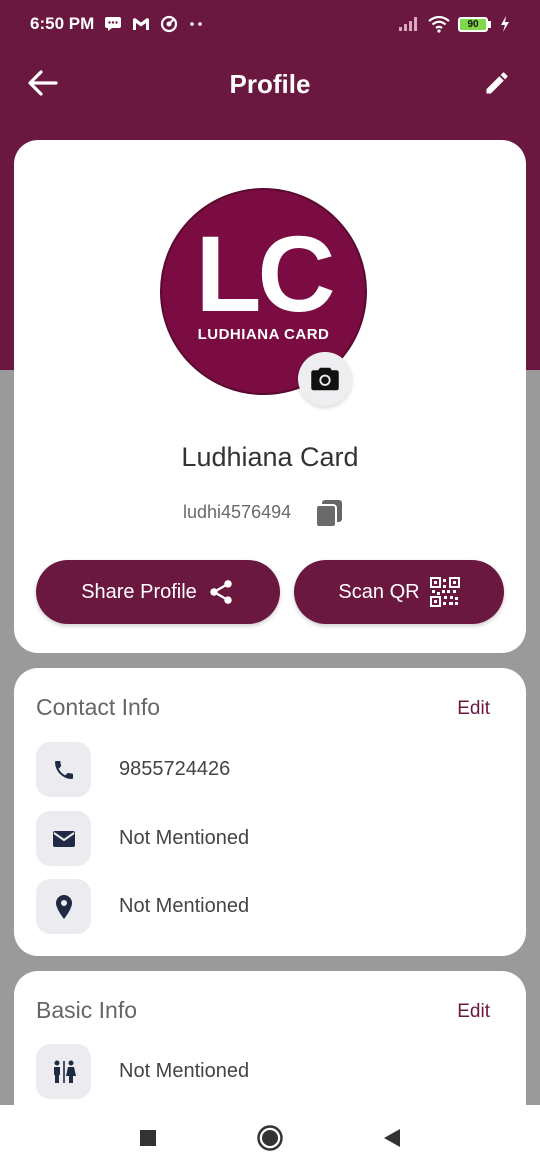  What do you see at coordinates (139, 591) in the screenshot?
I see `share-profile-label: Share Profile` at bounding box center [139, 591].